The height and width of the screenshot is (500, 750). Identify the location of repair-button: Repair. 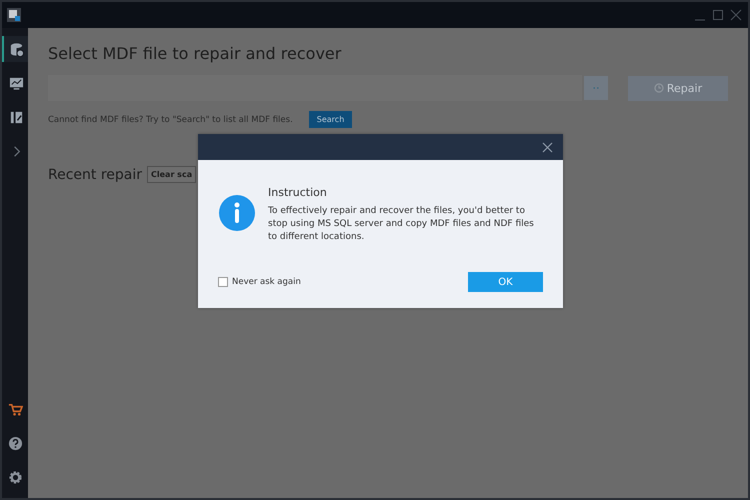
(678, 88).